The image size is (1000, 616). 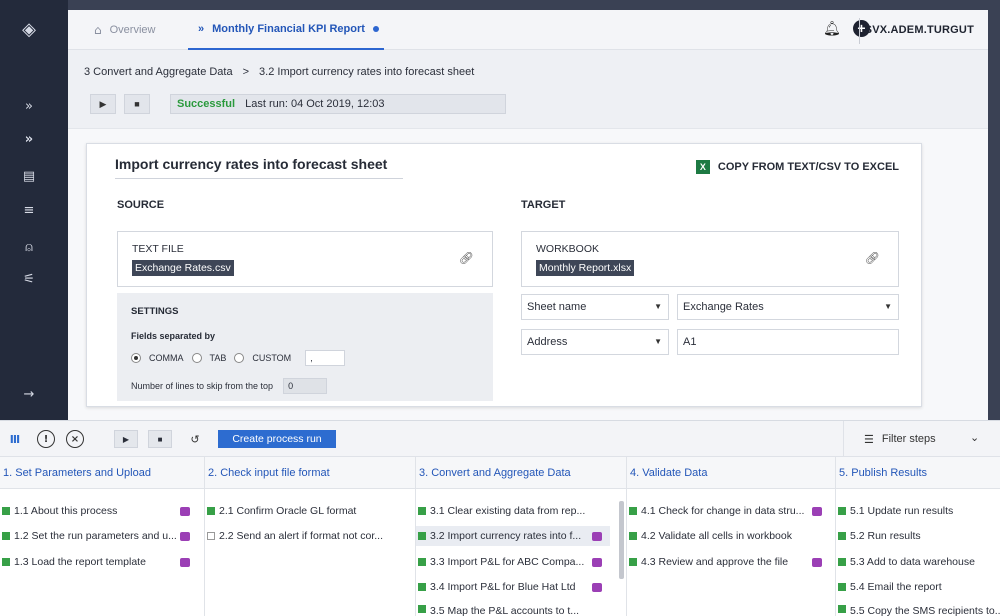 I want to click on step-1-1: 1.1 About this process, so click(x=101, y=511).